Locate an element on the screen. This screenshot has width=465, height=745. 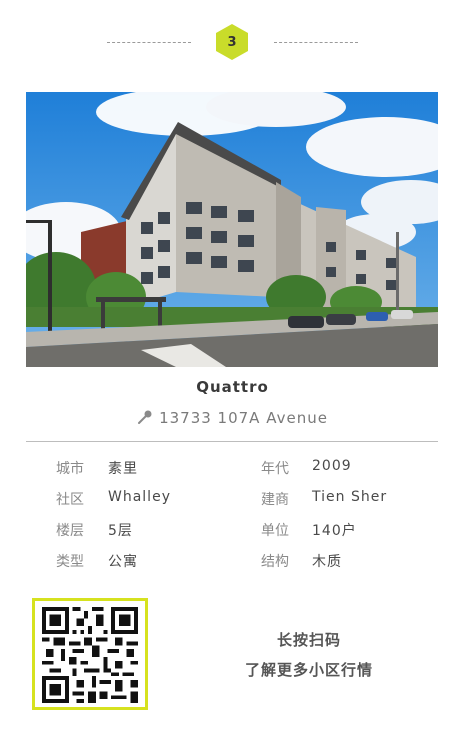
address-text: 13733 107A Avenue is located at coordinates (243, 418).